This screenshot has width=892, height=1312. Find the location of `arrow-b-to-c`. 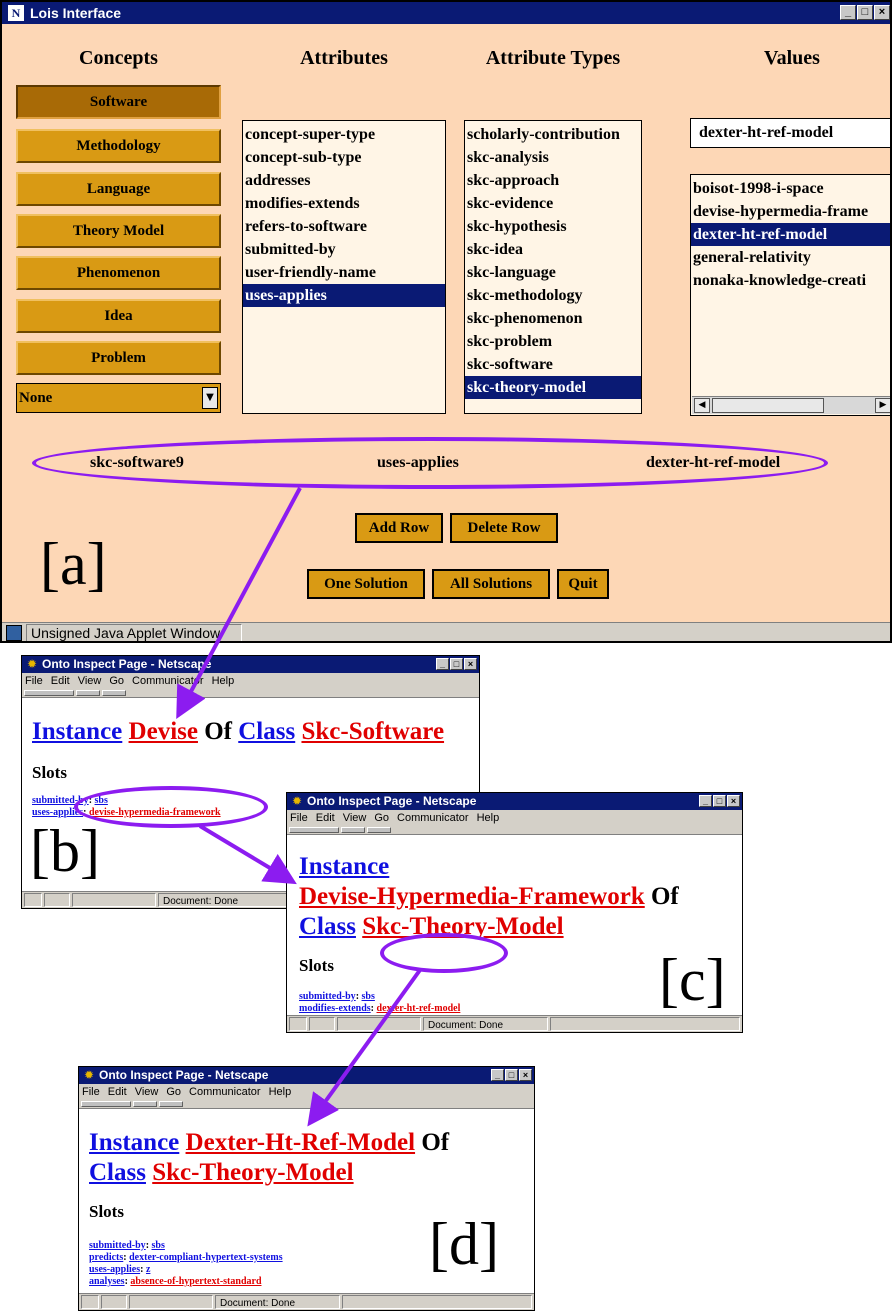

arrow-b-to-c is located at coordinates (247, 854).